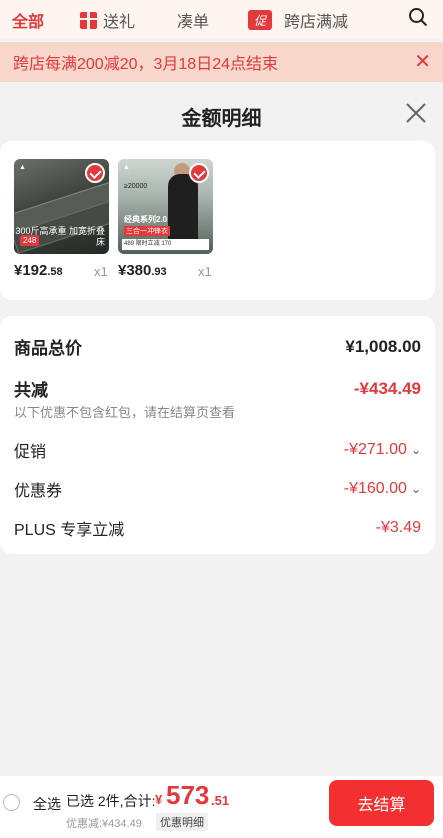 This screenshot has height=838, width=443. I want to click on search-icon, so click(418, 17).